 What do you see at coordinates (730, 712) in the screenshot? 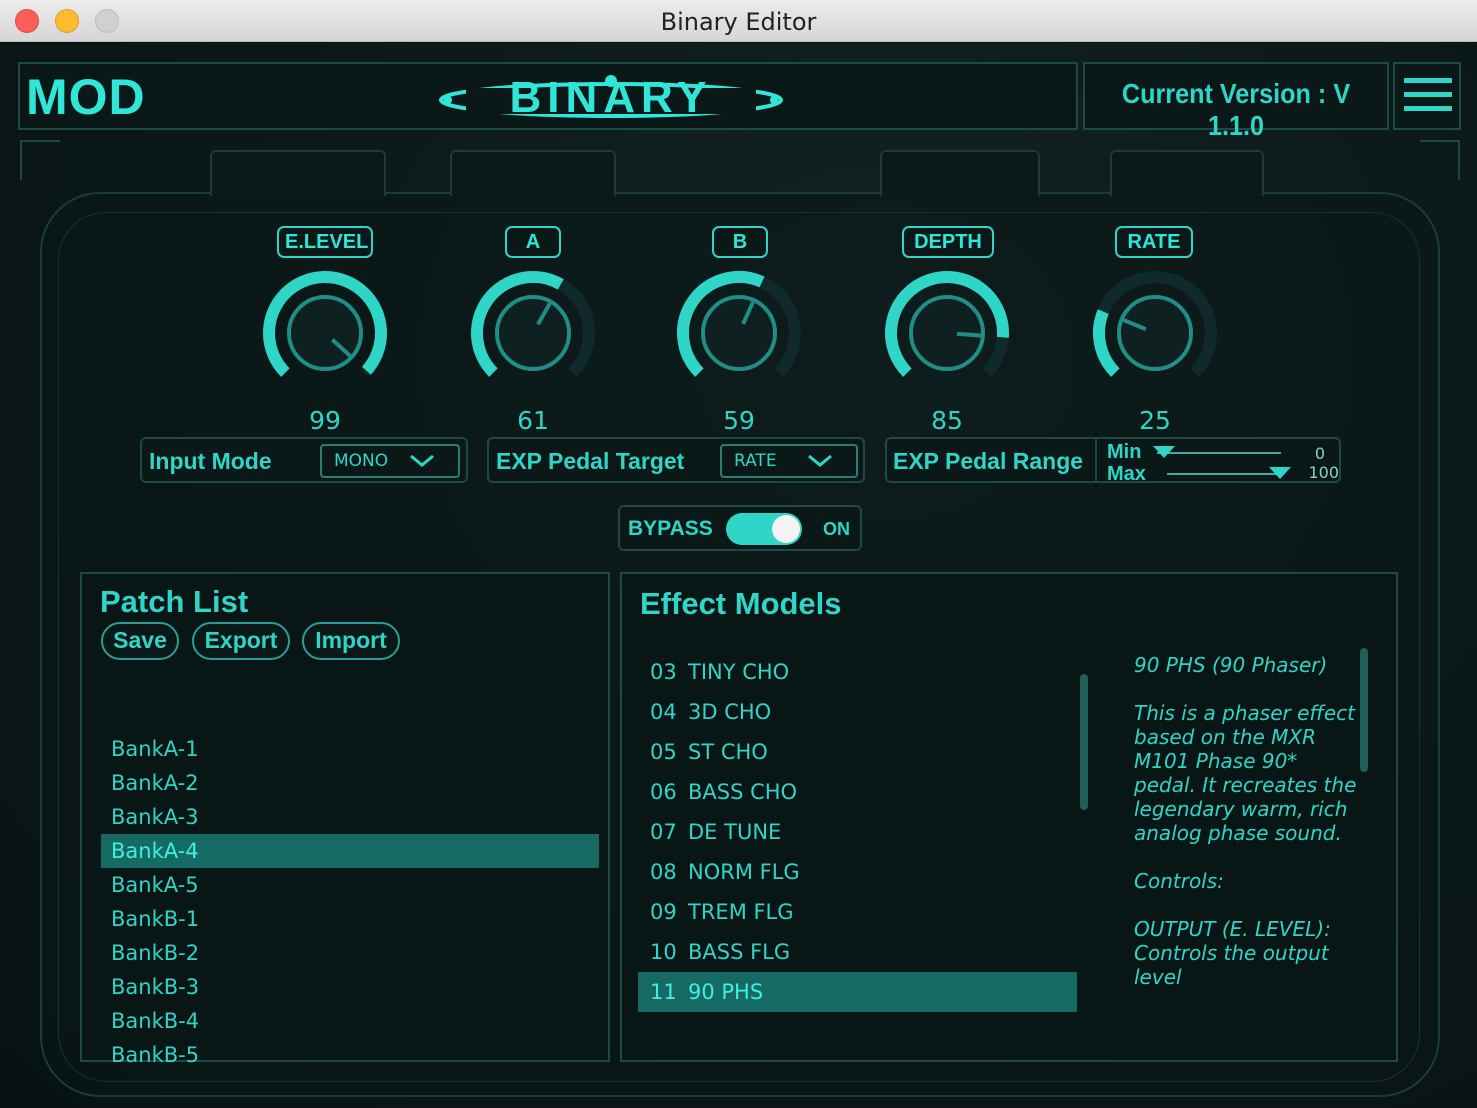
I see `effect-model-name: 3D CHO` at bounding box center [730, 712].